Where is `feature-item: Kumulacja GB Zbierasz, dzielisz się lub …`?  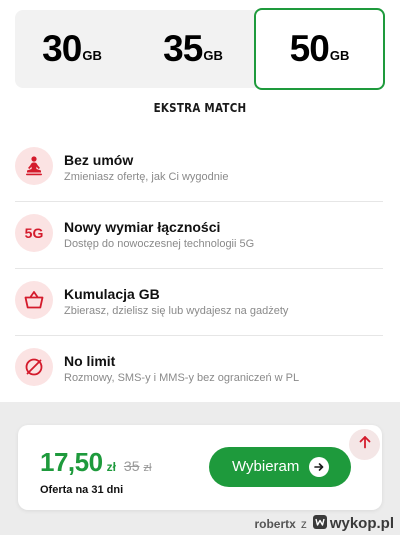
feature-item: Kumulacja GB Zbierasz, dzielisz się lub … is located at coordinates (199, 302).